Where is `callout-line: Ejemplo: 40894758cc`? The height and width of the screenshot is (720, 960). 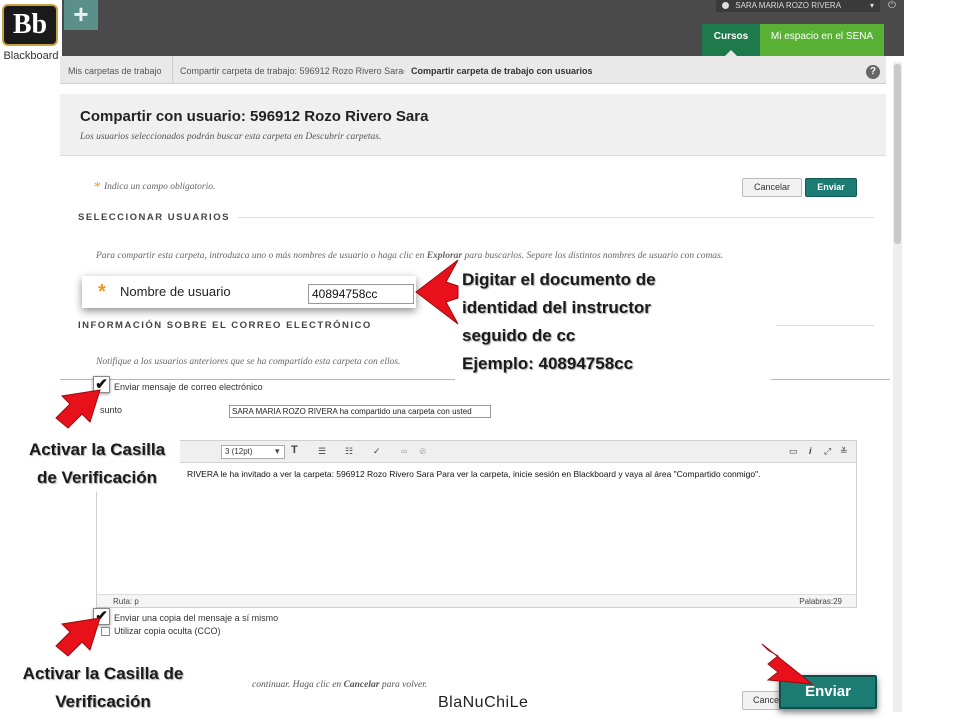
callout-line: Ejemplo: 40894758cc is located at coordinates (548, 363).